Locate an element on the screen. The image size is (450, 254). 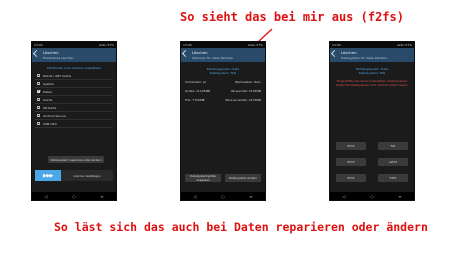
backup-size-info: Backup-Größe: 4176MB is located at coordinates (243, 100).